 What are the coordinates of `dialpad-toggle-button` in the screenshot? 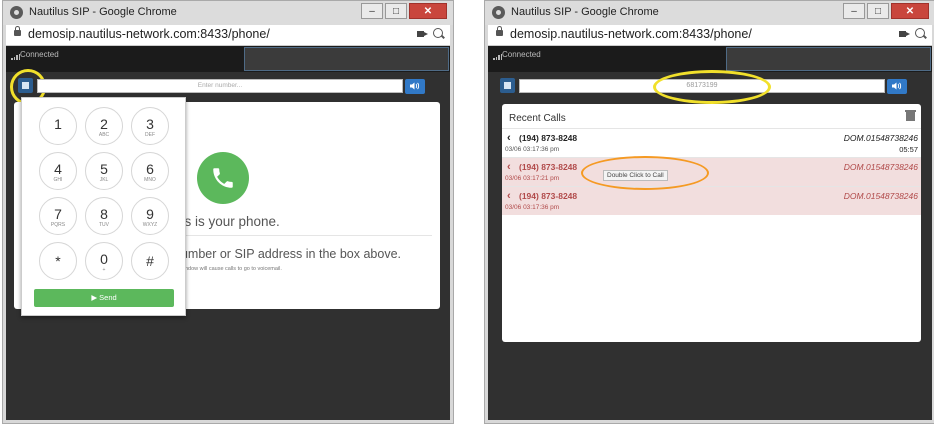 It's located at (507, 85).